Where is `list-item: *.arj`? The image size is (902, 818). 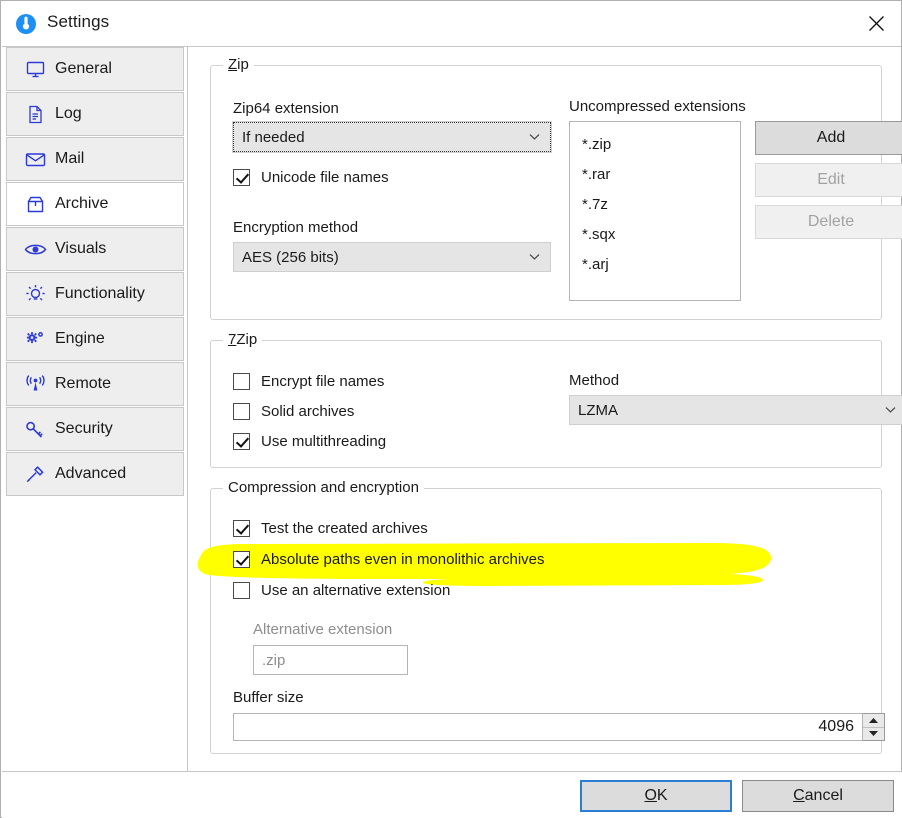
list-item: *.arj is located at coordinates (655, 265).